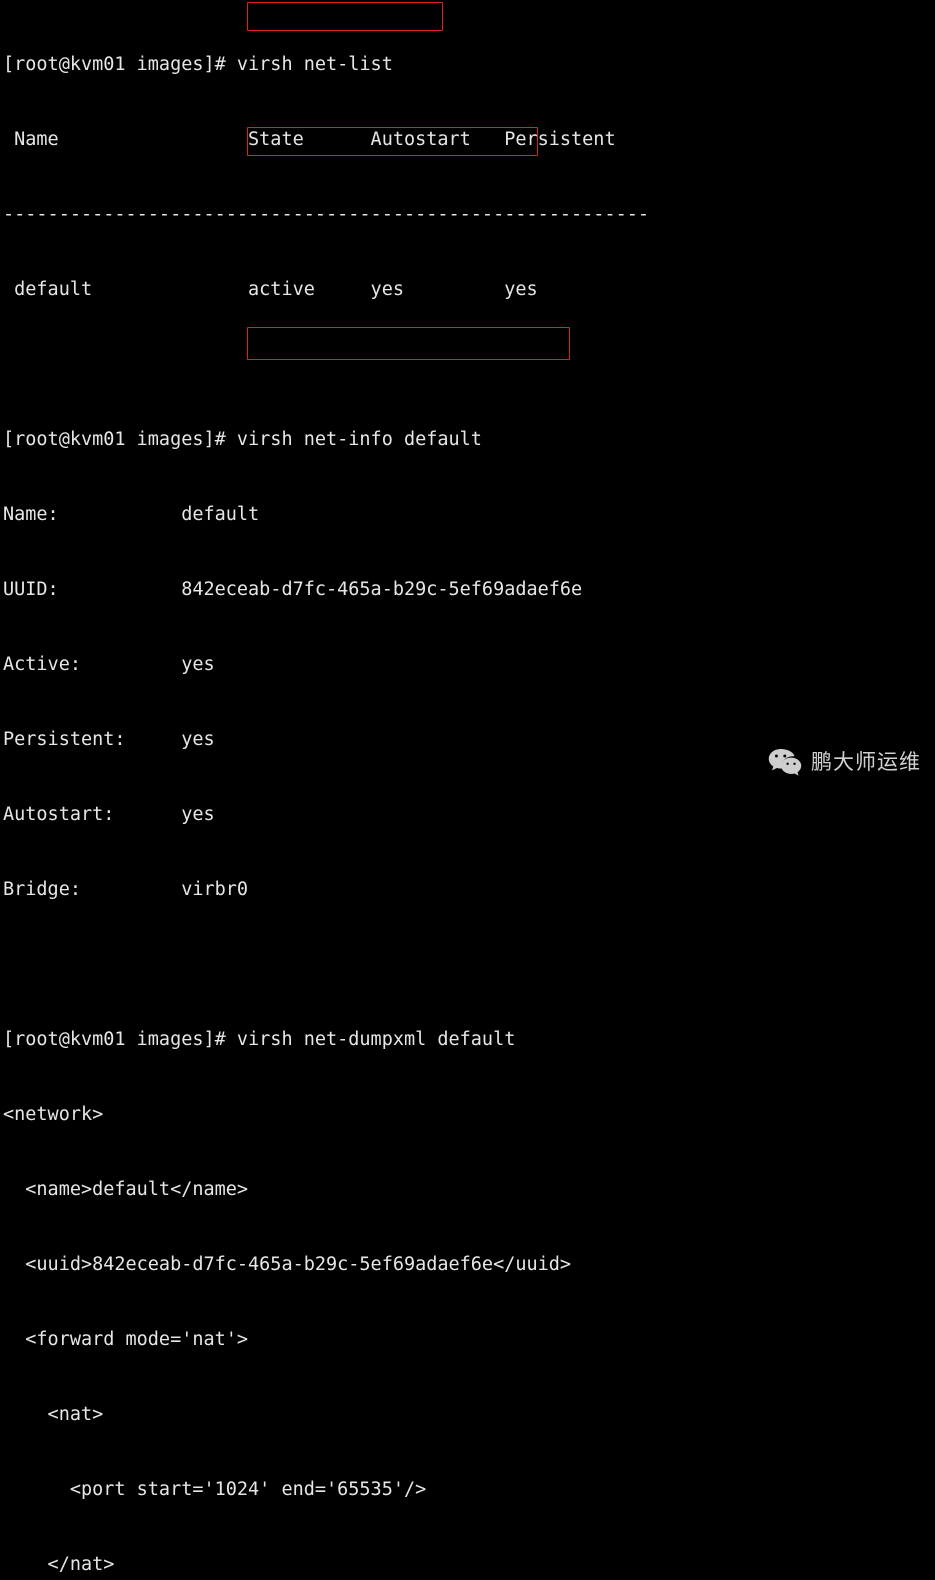 This screenshot has height=1580, width=935. I want to click on terminal-line: [root@kvm01 images]# virsh net-list, so click(198, 64).